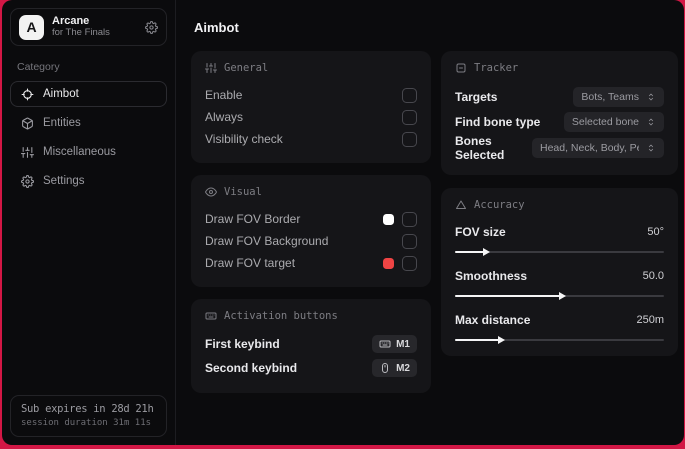 Image resolution: width=685 pixels, height=449 pixels. What do you see at coordinates (244, 139) in the screenshot?
I see `setting-label: Visibility check` at bounding box center [244, 139].